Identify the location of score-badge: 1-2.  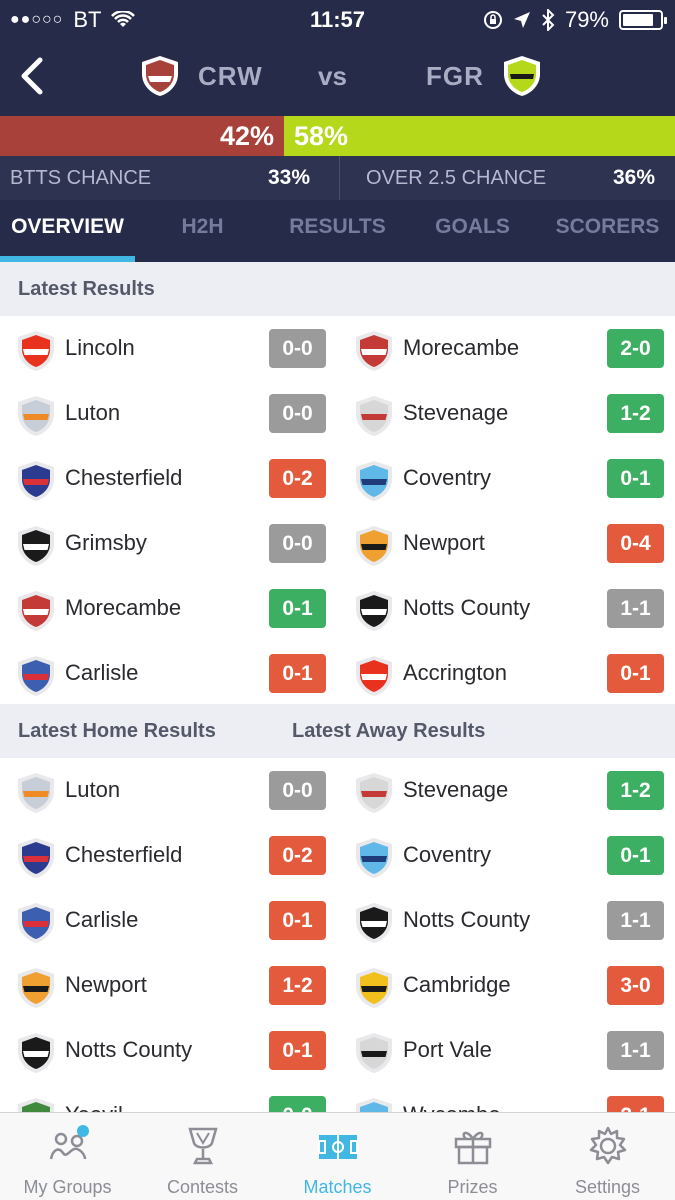
(635, 413).